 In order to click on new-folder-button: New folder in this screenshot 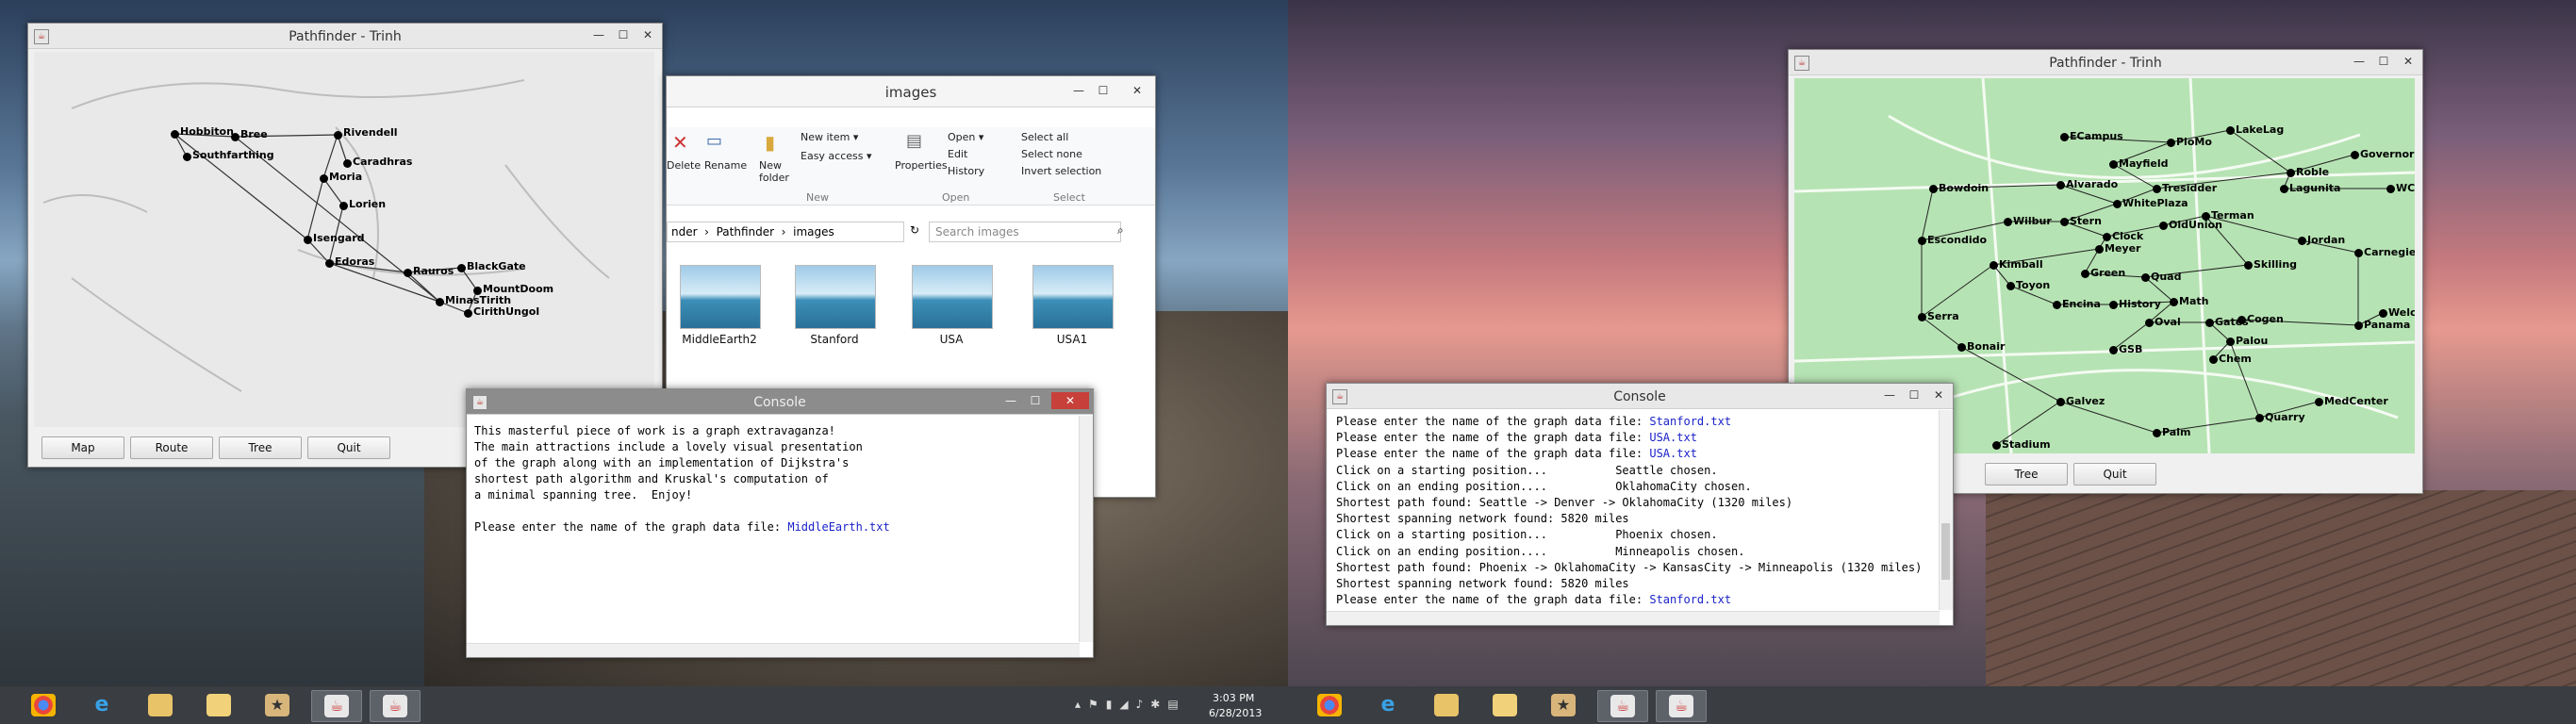, I will do `click(774, 171)`.